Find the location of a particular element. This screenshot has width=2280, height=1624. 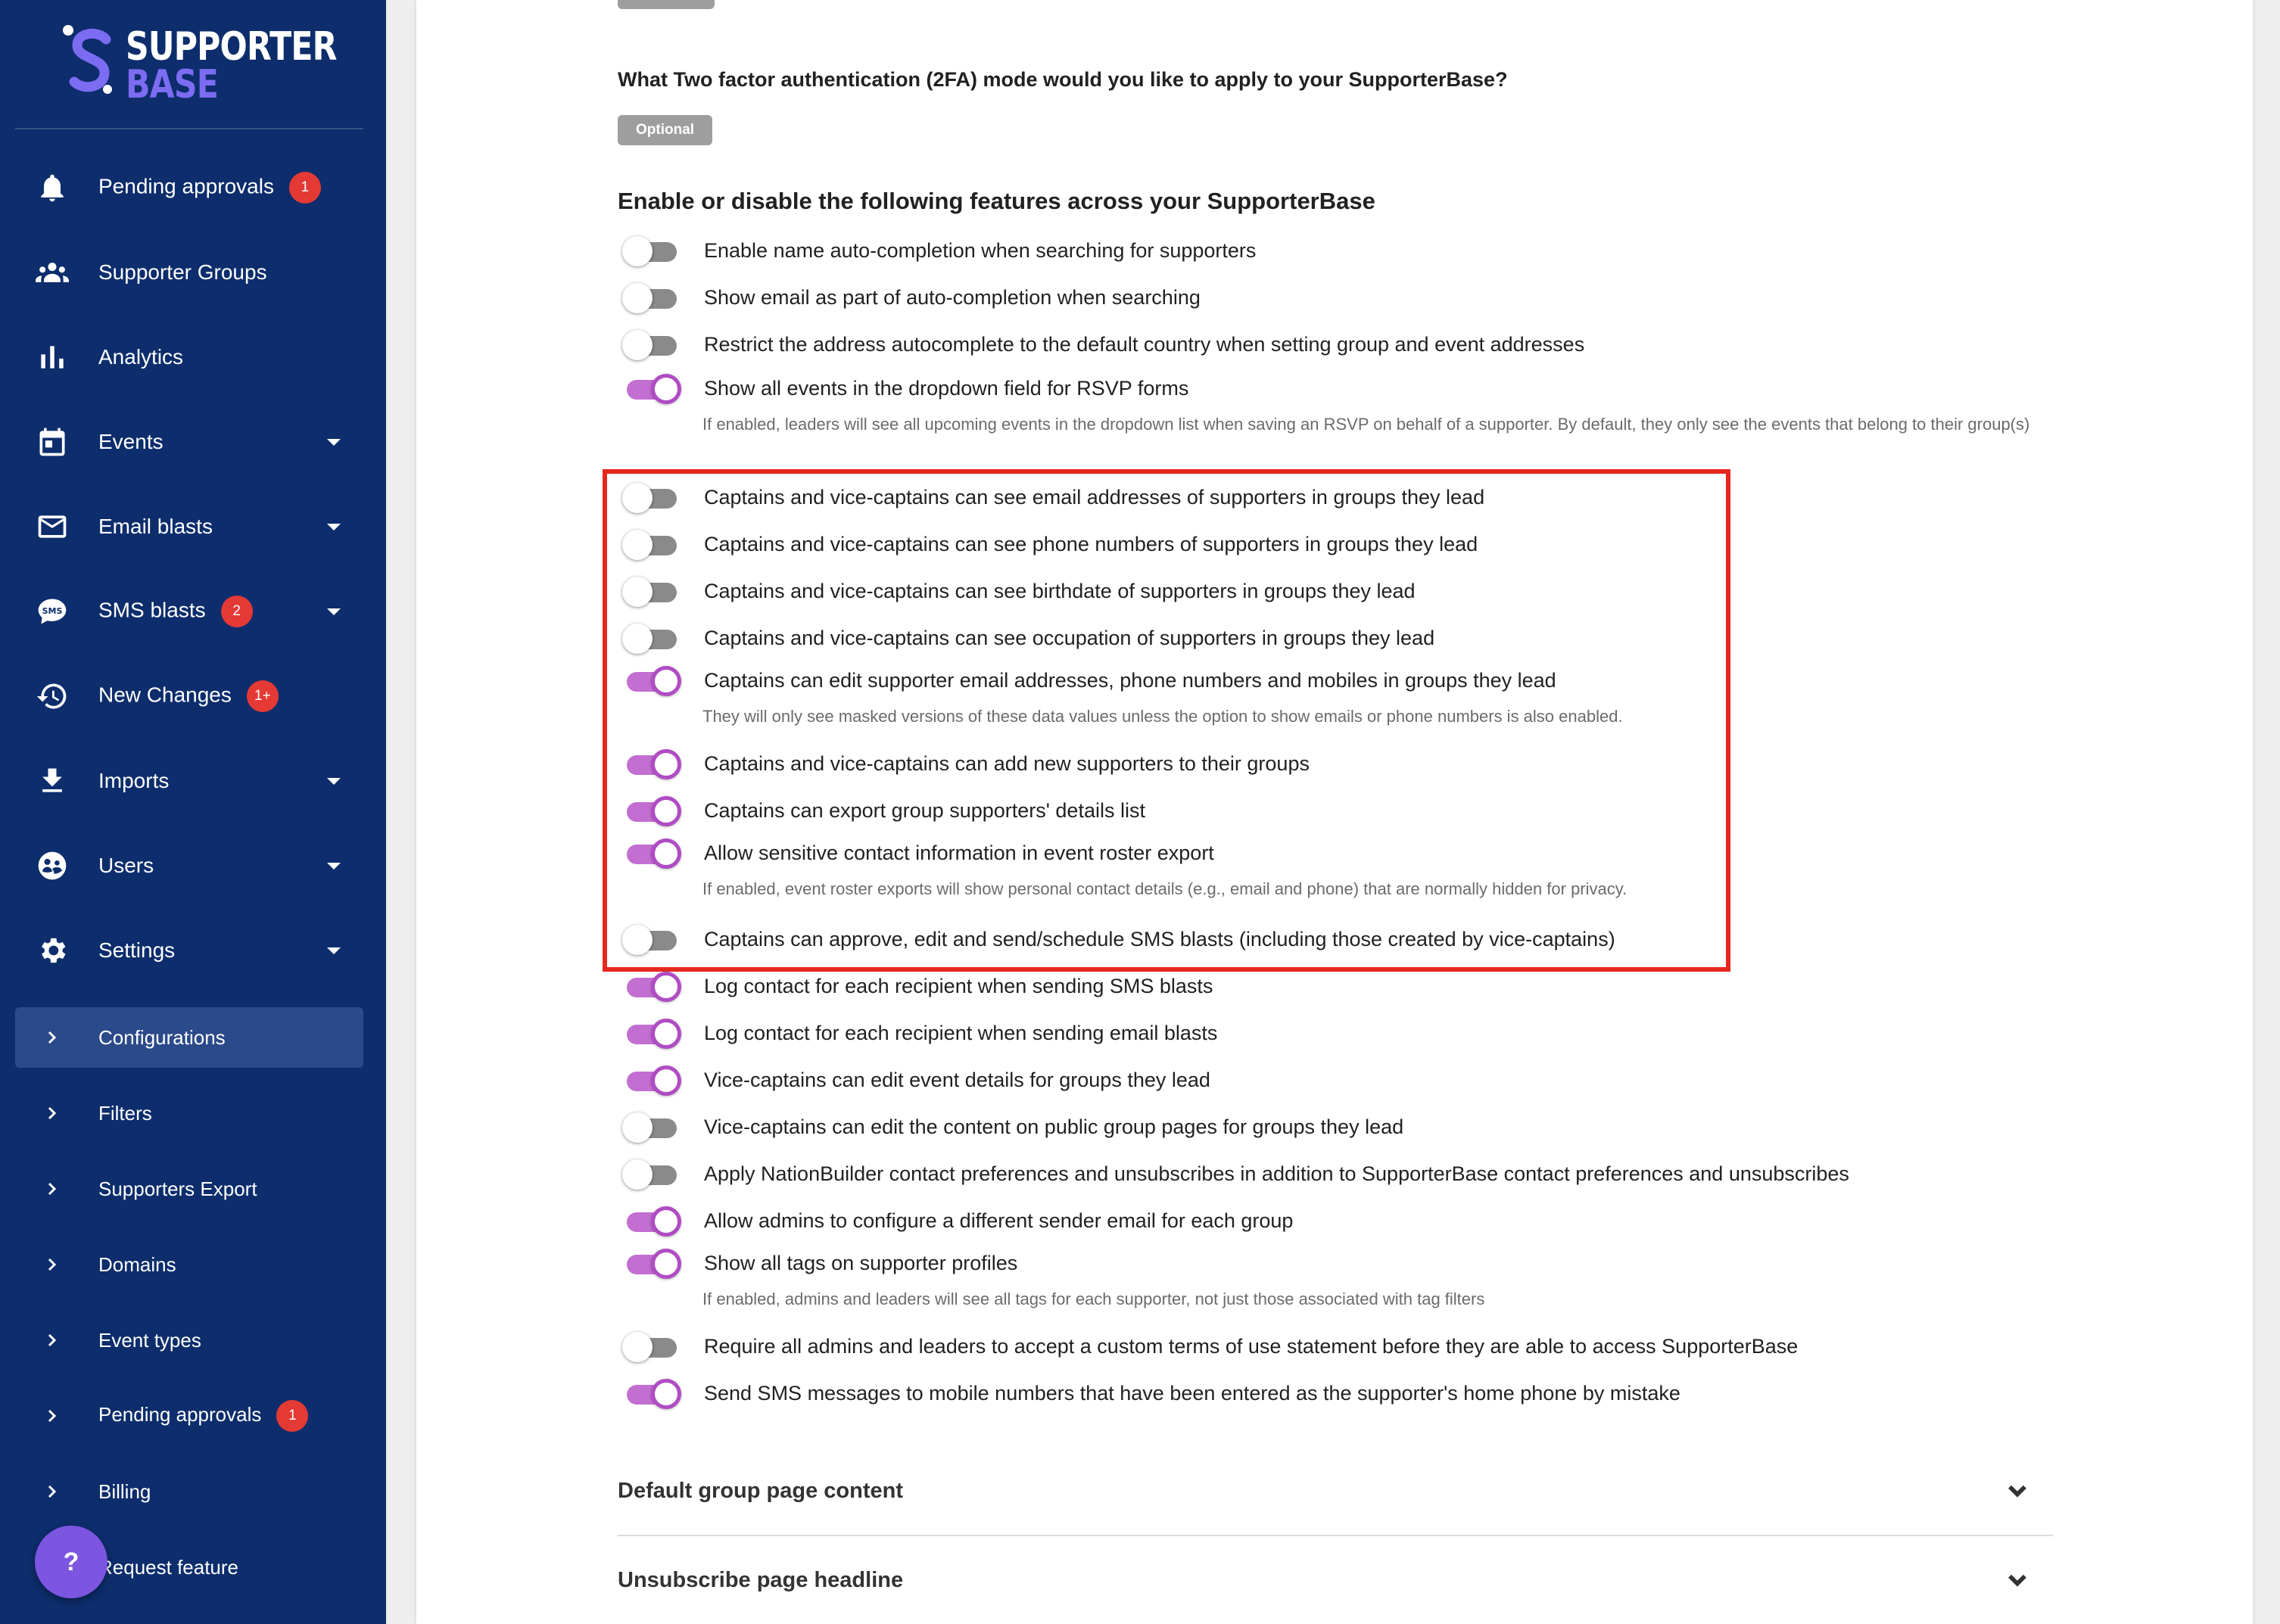

sidebar-item-analytics: Analytics is located at coordinates (189, 357).